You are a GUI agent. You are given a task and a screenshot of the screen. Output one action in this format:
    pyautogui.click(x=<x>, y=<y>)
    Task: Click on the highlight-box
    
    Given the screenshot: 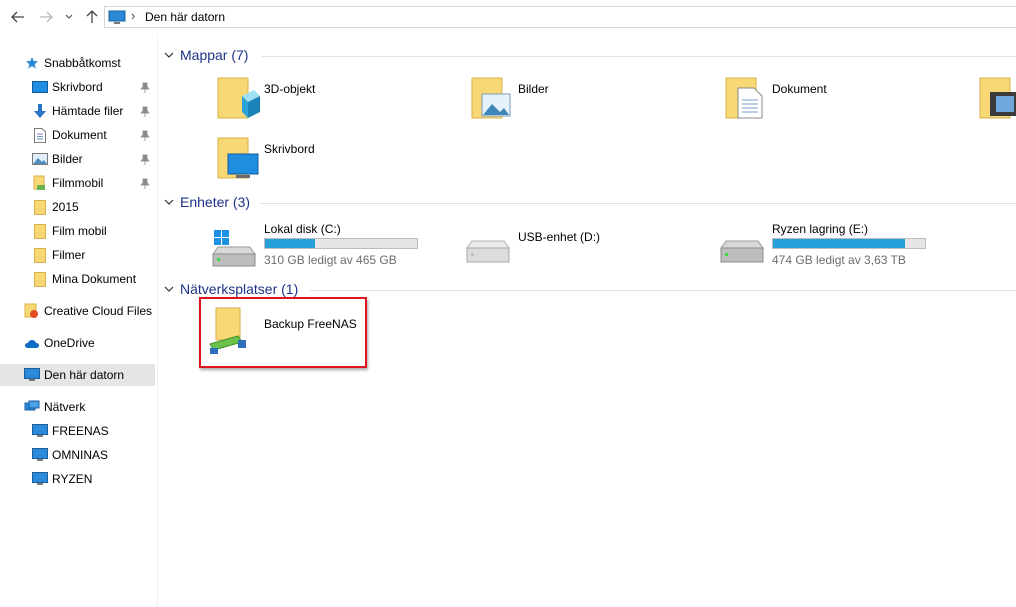 What is the action you would take?
    pyautogui.click(x=283, y=332)
    